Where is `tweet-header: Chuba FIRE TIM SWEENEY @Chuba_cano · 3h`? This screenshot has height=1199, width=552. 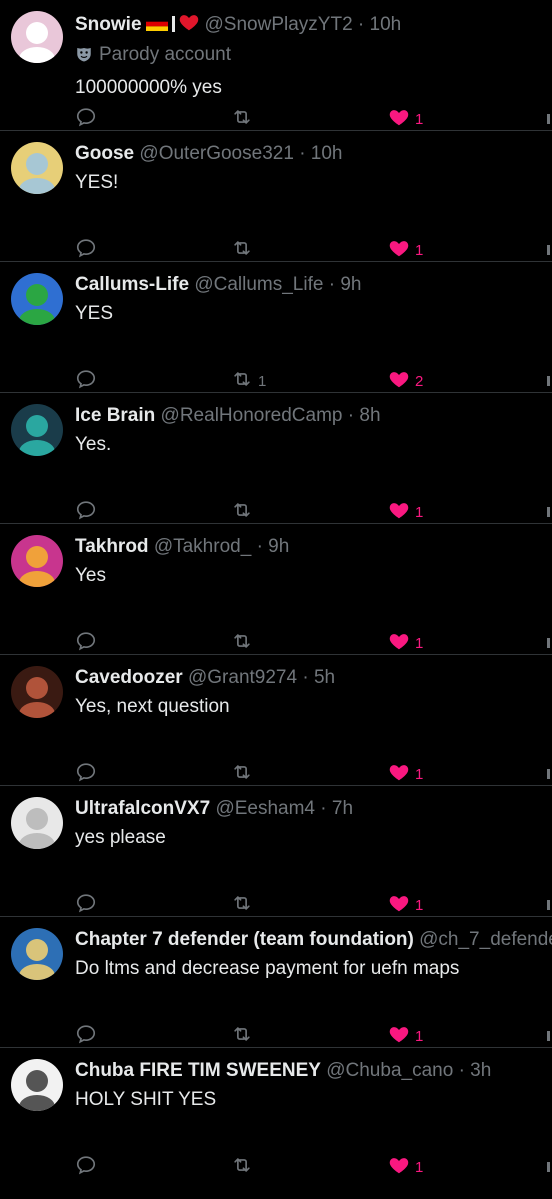 tweet-header: Chuba FIRE TIM SWEENEY @Chuba_cano · 3h is located at coordinates (313, 1071).